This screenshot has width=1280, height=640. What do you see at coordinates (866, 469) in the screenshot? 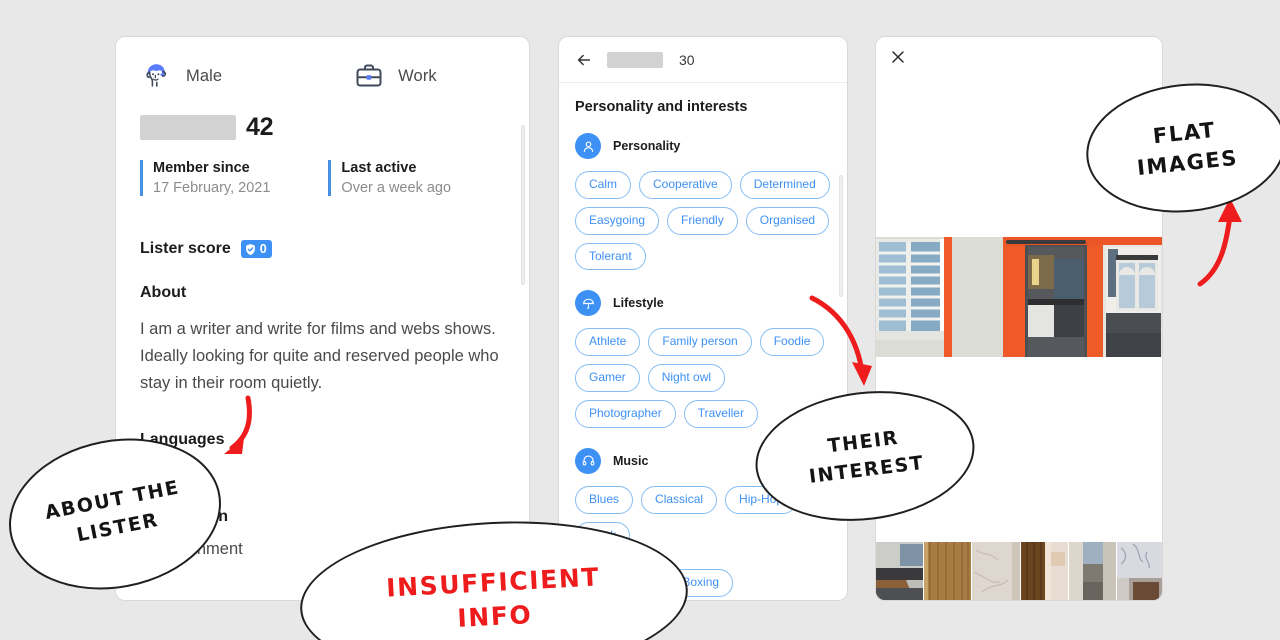
I see `annotation-line-2: INTEREST` at bounding box center [866, 469].